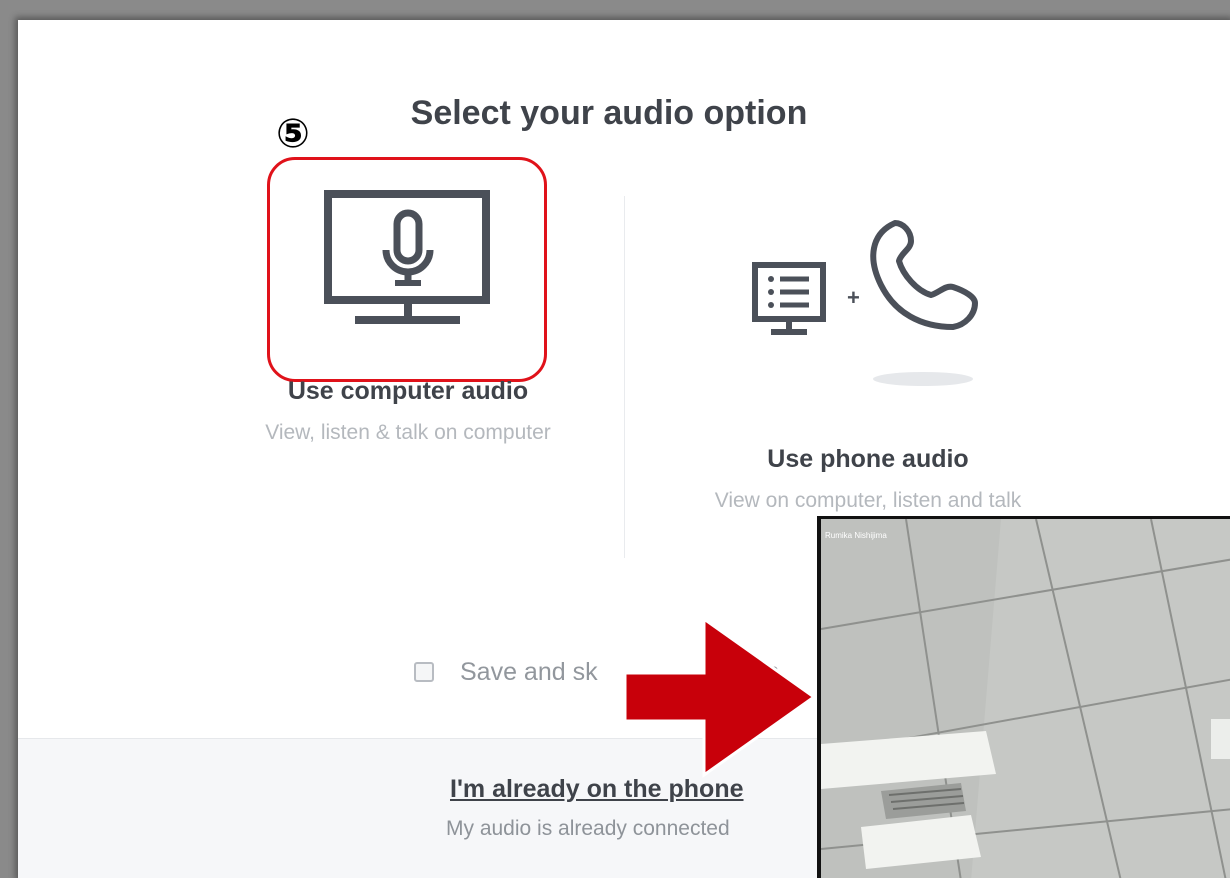 The image size is (1230, 878). What do you see at coordinates (868, 500) in the screenshot?
I see `phone-audio-description: View on computer, listen and talk` at bounding box center [868, 500].